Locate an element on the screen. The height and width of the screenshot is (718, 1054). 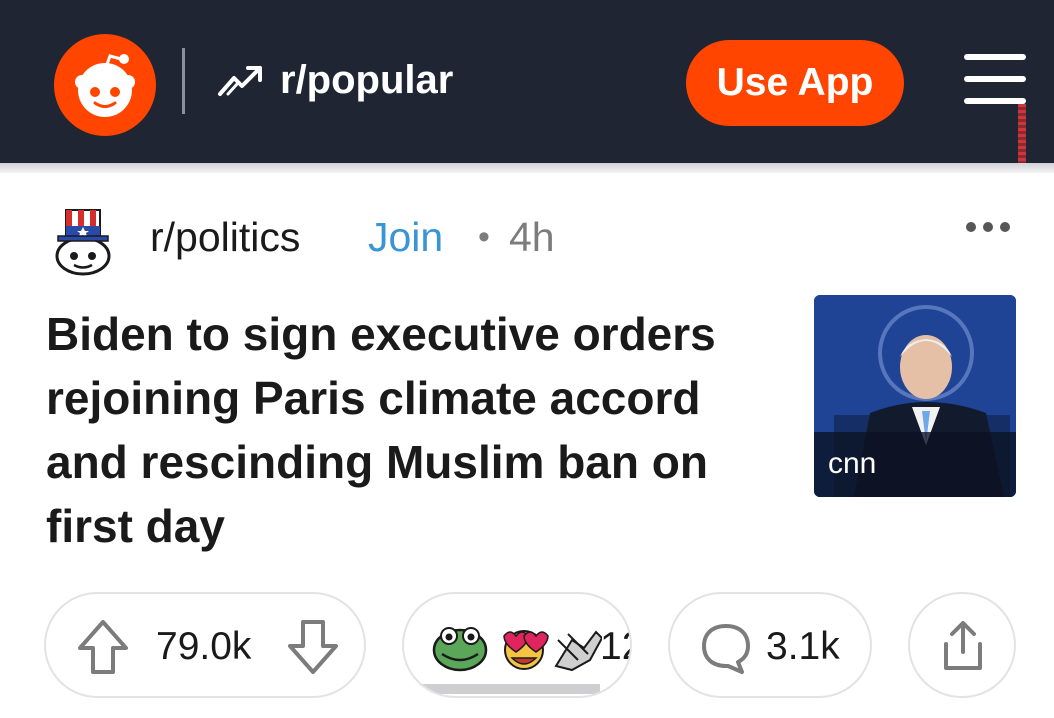
upvote-icon is located at coordinates (103, 647).